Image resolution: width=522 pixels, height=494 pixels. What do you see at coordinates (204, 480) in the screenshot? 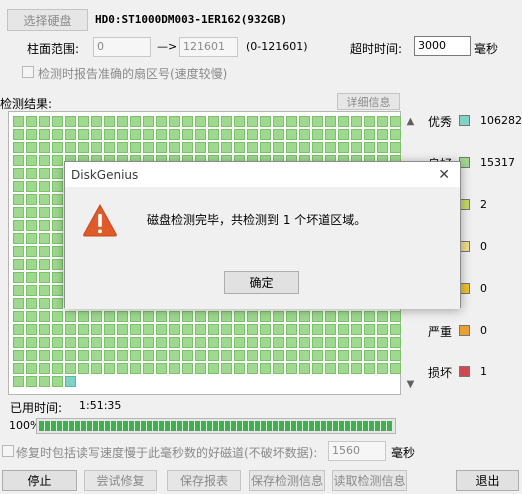
I see `save-report-button: 保存报表` at bounding box center [204, 480].